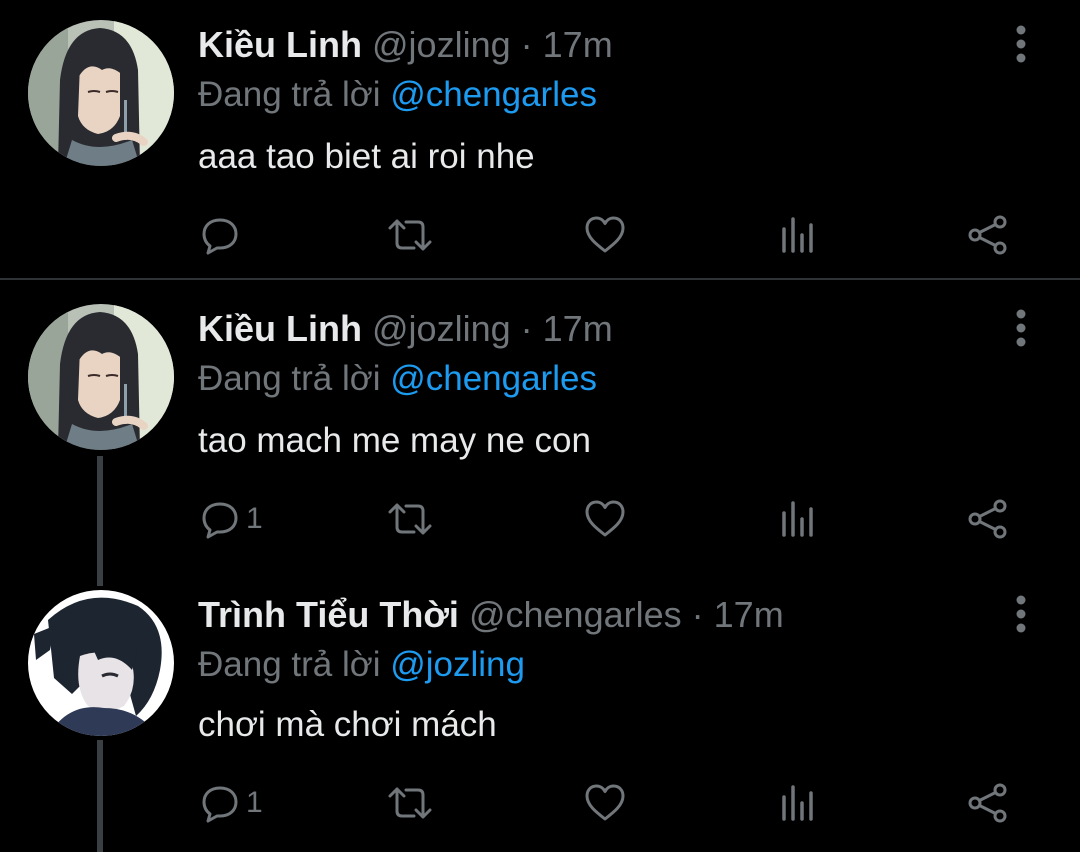 Image resolution: width=1080 pixels, height=852 pixels. Describe the element at coordinates (394, 440) in the screenshot. I see `tweet-text: tao mach me may ne con` at that location.